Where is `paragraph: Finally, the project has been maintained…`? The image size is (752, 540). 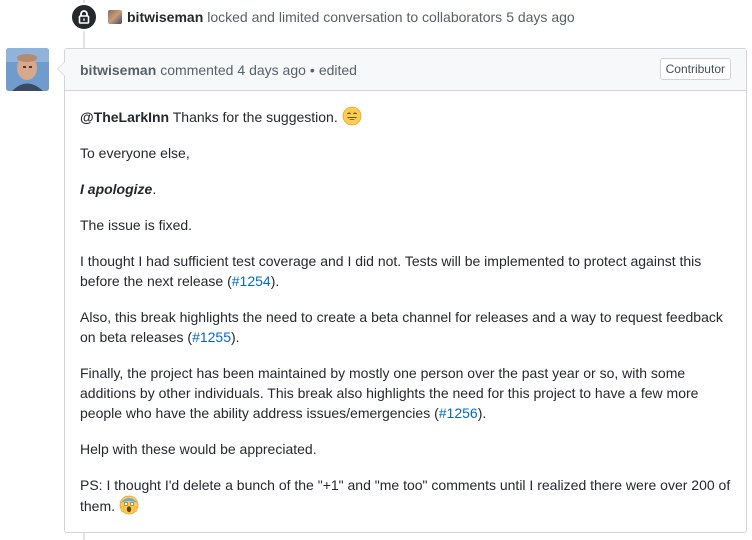 paragraph: Finally, the project has been maintained… is located at coordinates (405, 393).